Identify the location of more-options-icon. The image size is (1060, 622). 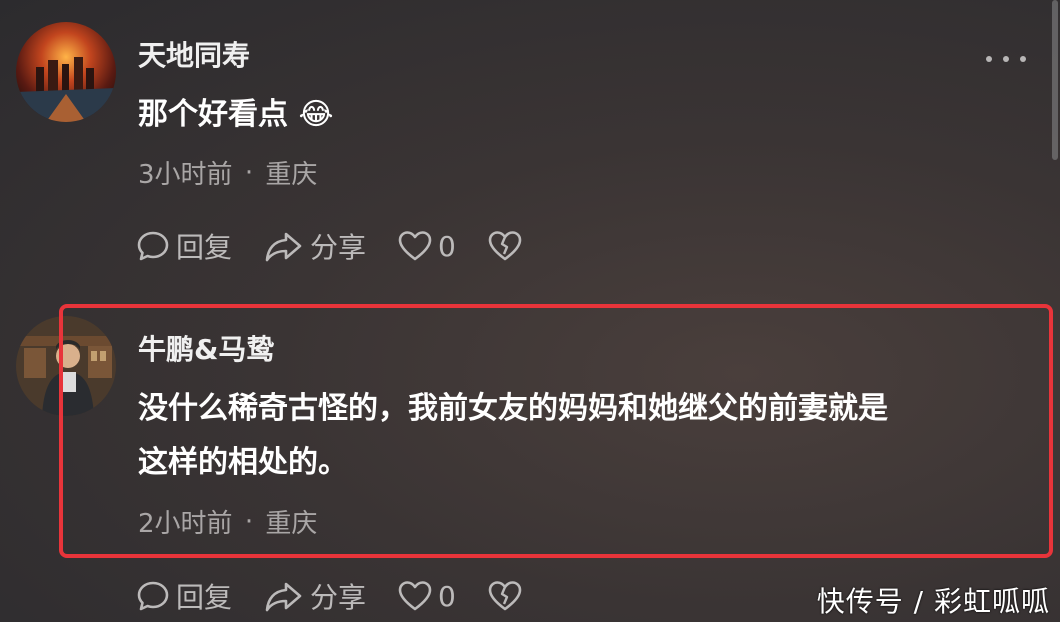
(1006, 61).